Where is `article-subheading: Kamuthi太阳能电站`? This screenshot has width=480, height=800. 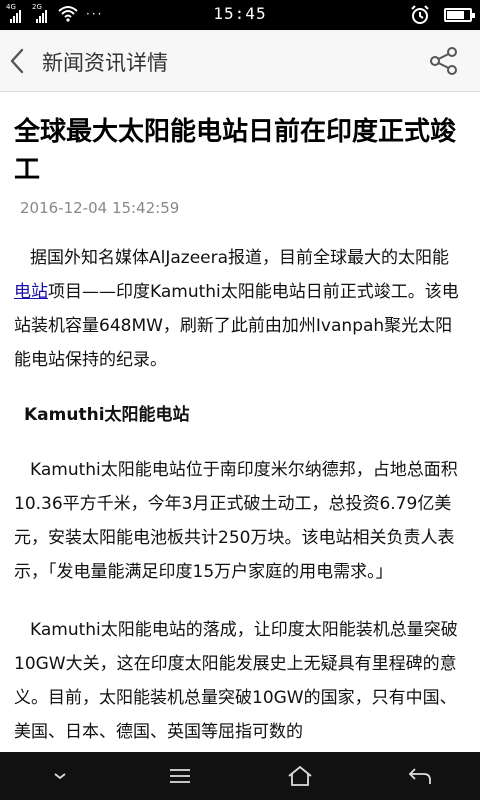 article-subheading: Kamuthi太阳能电站 is located at coordinates (107, 415).